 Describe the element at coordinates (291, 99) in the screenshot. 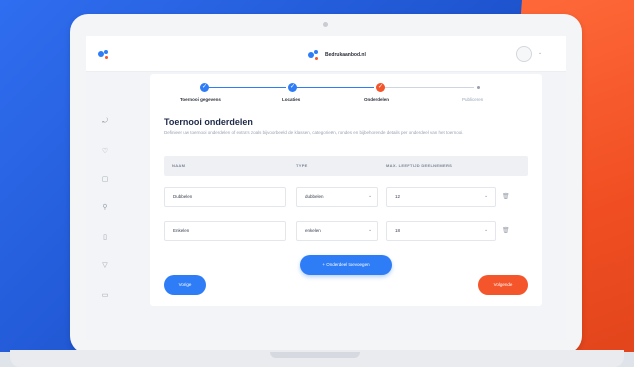

I see `step-label: Locaties` at that location.